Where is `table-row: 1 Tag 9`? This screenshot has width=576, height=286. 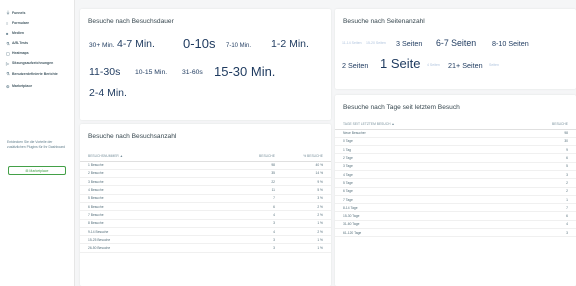
table-row: 1 Tag 9 is located at coordinates (455, 150).